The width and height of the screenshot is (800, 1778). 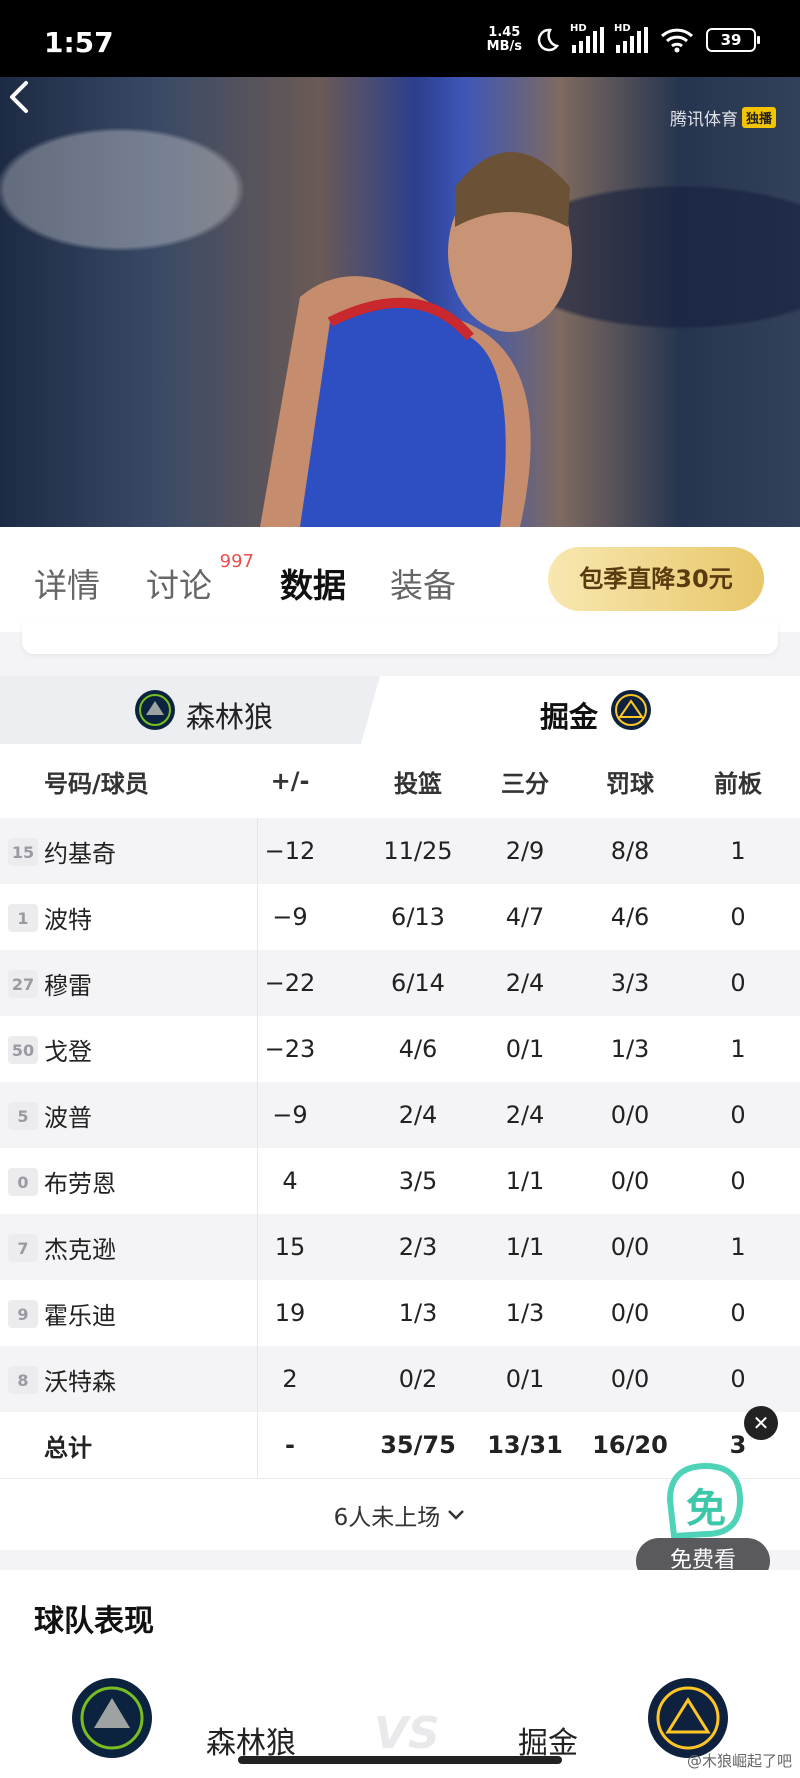 I want to click on back-arrow-icon, so click(x=20, y=97).